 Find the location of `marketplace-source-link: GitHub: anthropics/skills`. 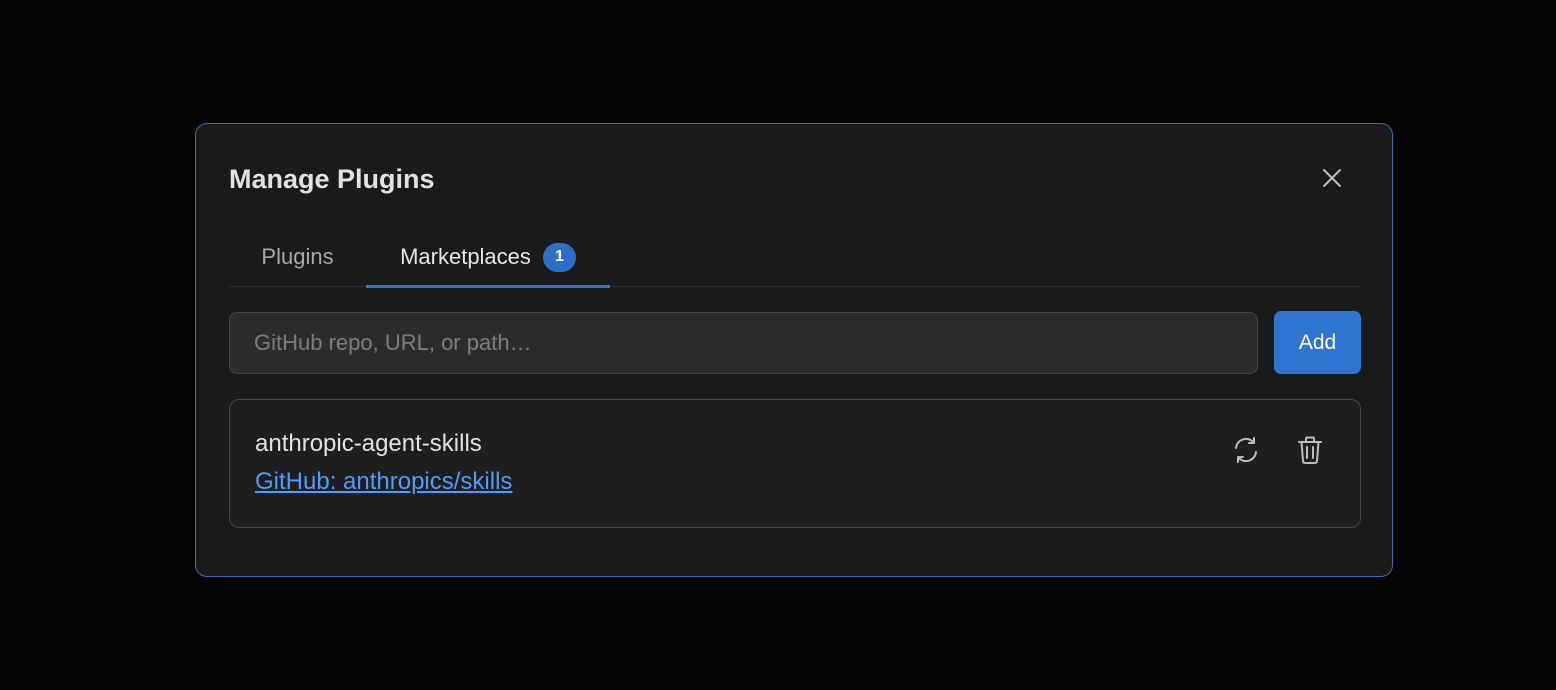

marketplace-source-link: GitHub: anthropics/skills is located at coordinates (383, 482).